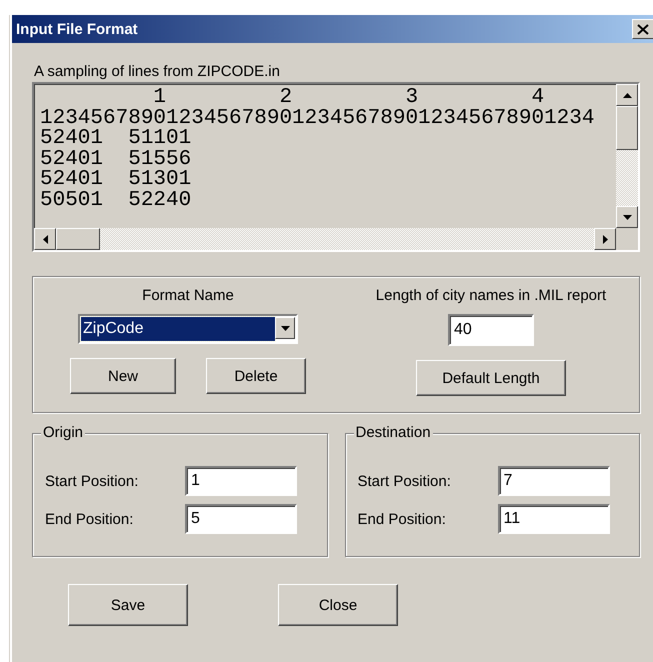 The width and height of the screenshot is (653, 662). I want to click on position-field: 11, so click(554, 519).